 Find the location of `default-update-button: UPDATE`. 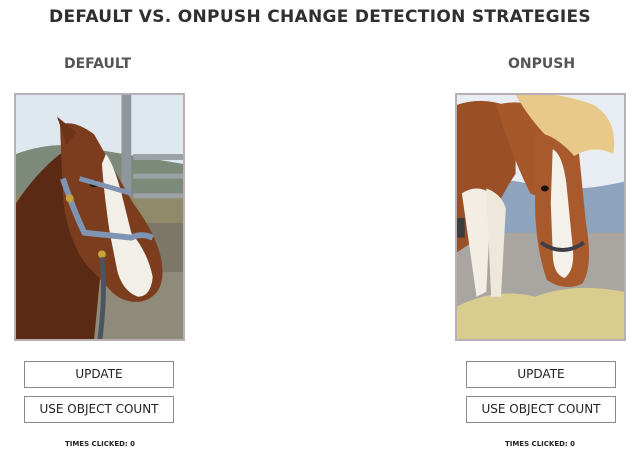

default-update-button: UPDATE is located at coordinates (99, 374).